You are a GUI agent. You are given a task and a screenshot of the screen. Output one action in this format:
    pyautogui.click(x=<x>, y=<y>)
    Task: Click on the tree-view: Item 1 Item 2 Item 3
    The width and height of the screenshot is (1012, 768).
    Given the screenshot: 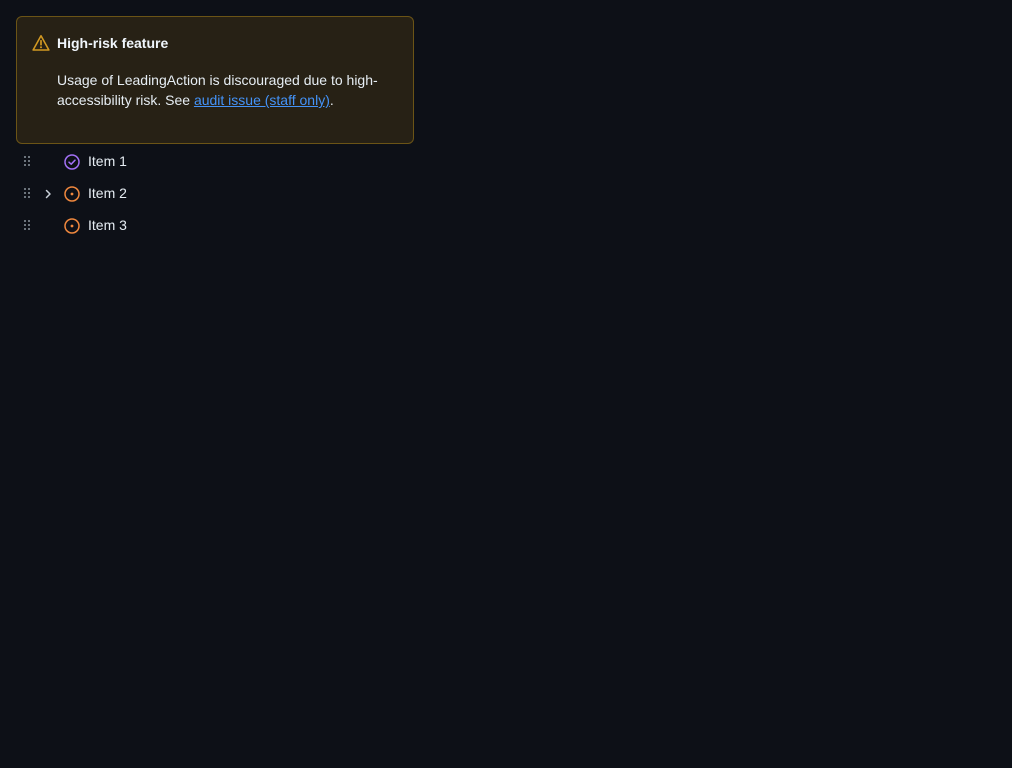 What is the action you would take?
    pyautogui.click(x=215, y=194)
    